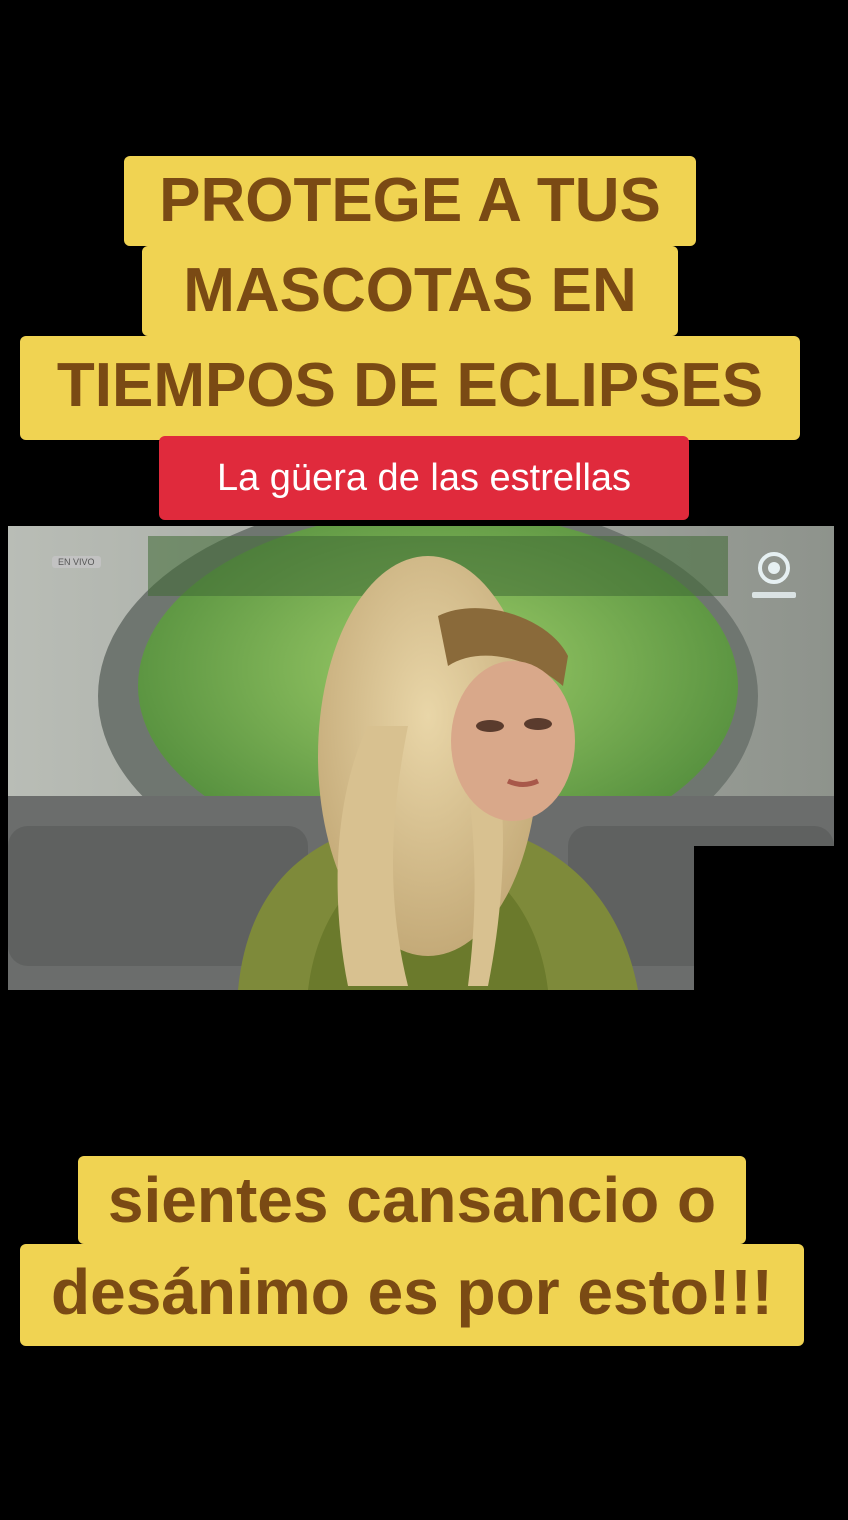 The image size is (848, 1520). Describe the element at coordinates (410, 291) in the screenshot. I see `title-line-2: MASCOTAS EN` at that location.